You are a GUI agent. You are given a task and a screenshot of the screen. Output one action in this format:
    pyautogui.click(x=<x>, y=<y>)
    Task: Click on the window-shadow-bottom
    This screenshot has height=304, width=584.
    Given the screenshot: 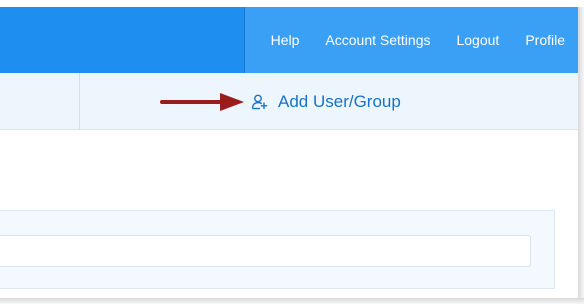 What is the action you would take?
    pyautogui.click(x=292, y=301)
    